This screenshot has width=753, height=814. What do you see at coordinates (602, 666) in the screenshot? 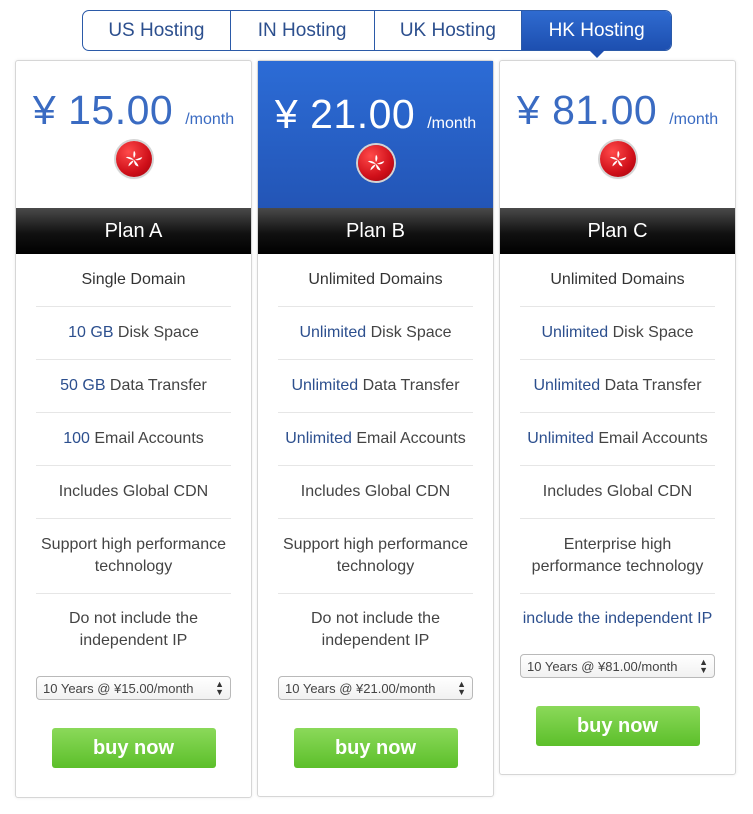
I see `term-select-value: 10 Years @ ¥81.00/month` at bounding box center [602, 666].